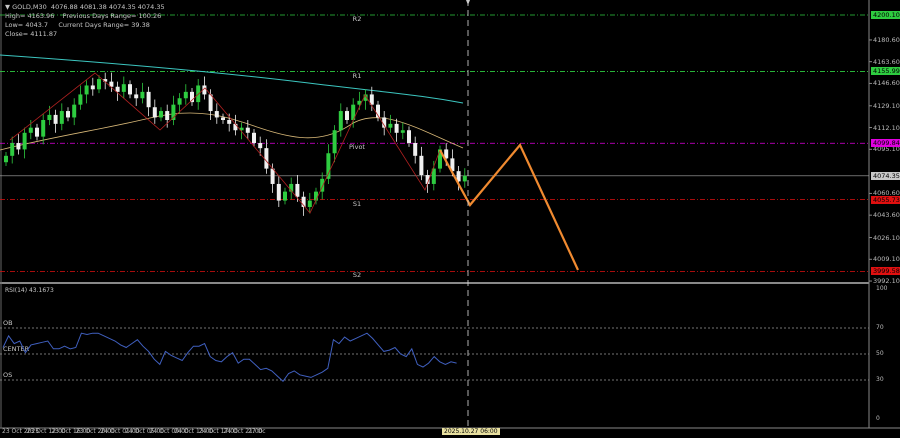 This screenshot has height=438, width=900. I want to click on pivot-price-tag: 4099.84, so click(885, 143).